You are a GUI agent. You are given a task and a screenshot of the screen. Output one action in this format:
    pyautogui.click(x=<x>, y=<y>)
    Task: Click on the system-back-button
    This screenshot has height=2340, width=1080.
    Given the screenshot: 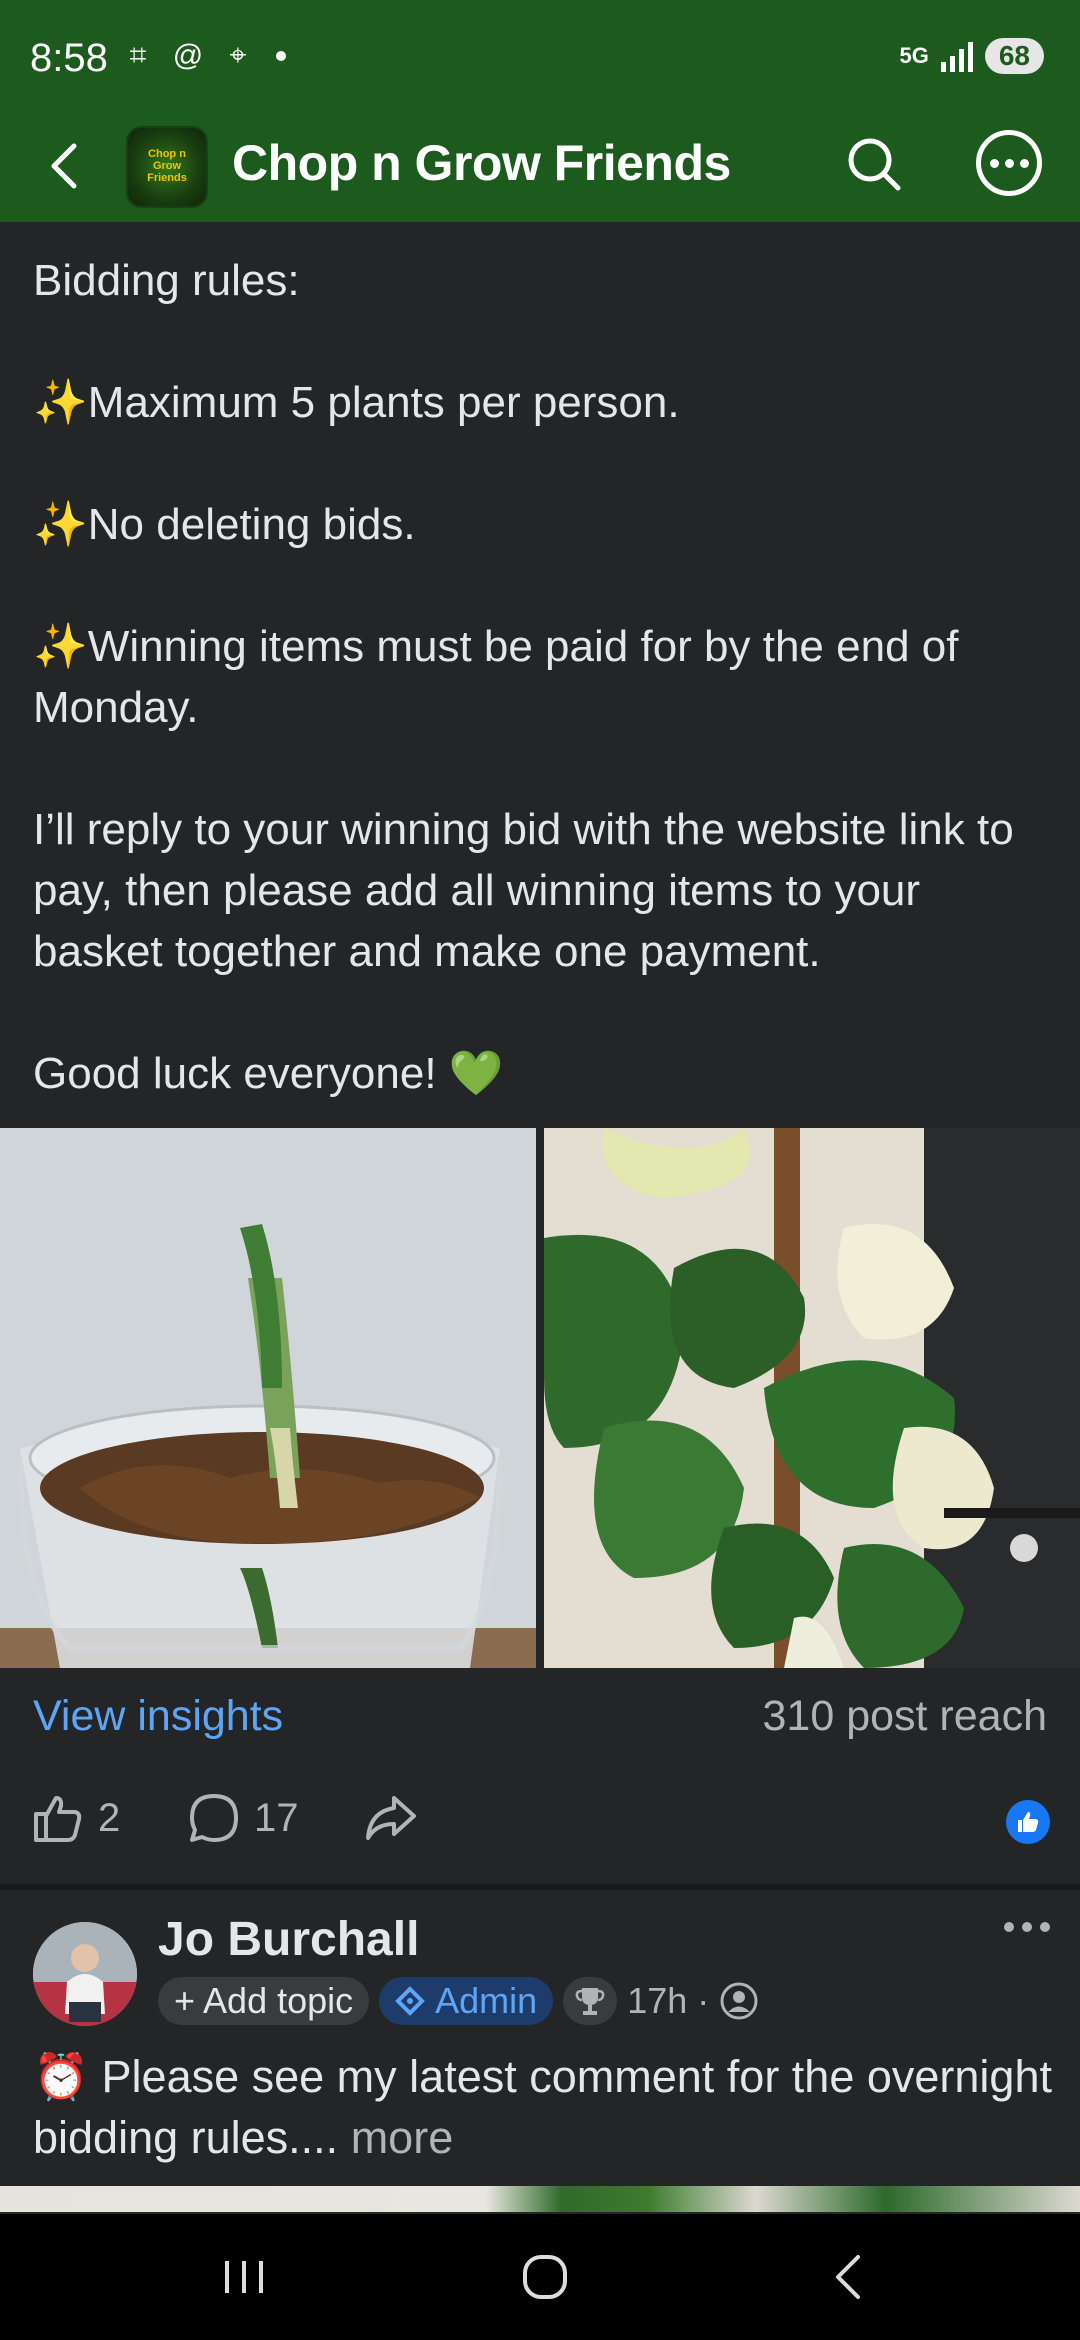 What is the action you would take?
    pyautogui.click(x=848, y=2277)
    